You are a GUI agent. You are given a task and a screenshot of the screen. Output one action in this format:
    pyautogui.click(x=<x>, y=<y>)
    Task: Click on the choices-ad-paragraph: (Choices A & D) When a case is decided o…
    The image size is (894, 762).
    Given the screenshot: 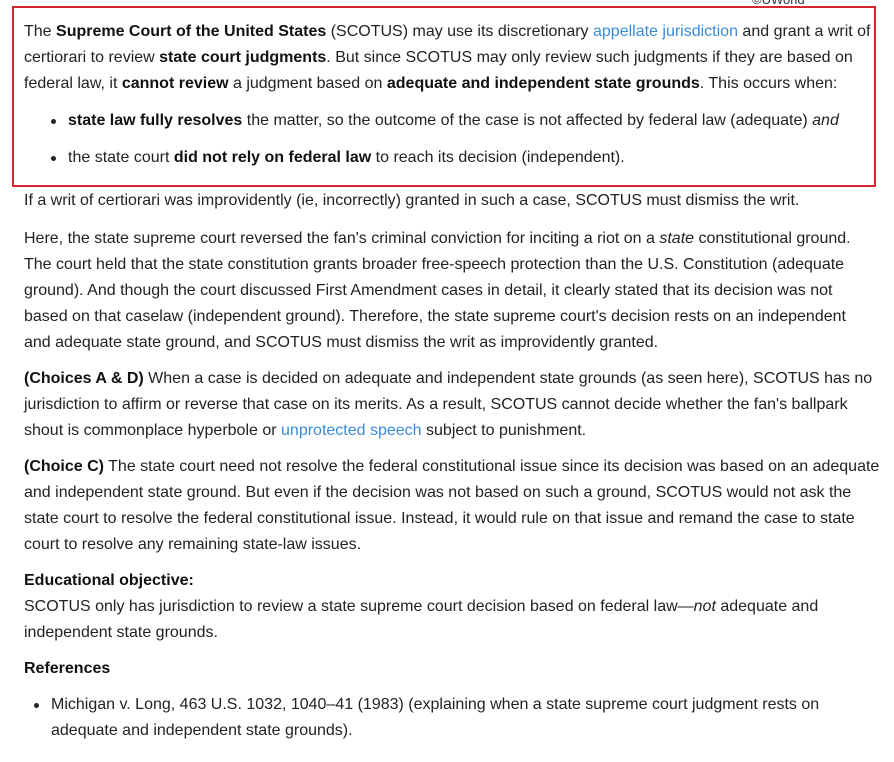 What is the action you would take?
    pyautogui.click(x=448, y=404)
    